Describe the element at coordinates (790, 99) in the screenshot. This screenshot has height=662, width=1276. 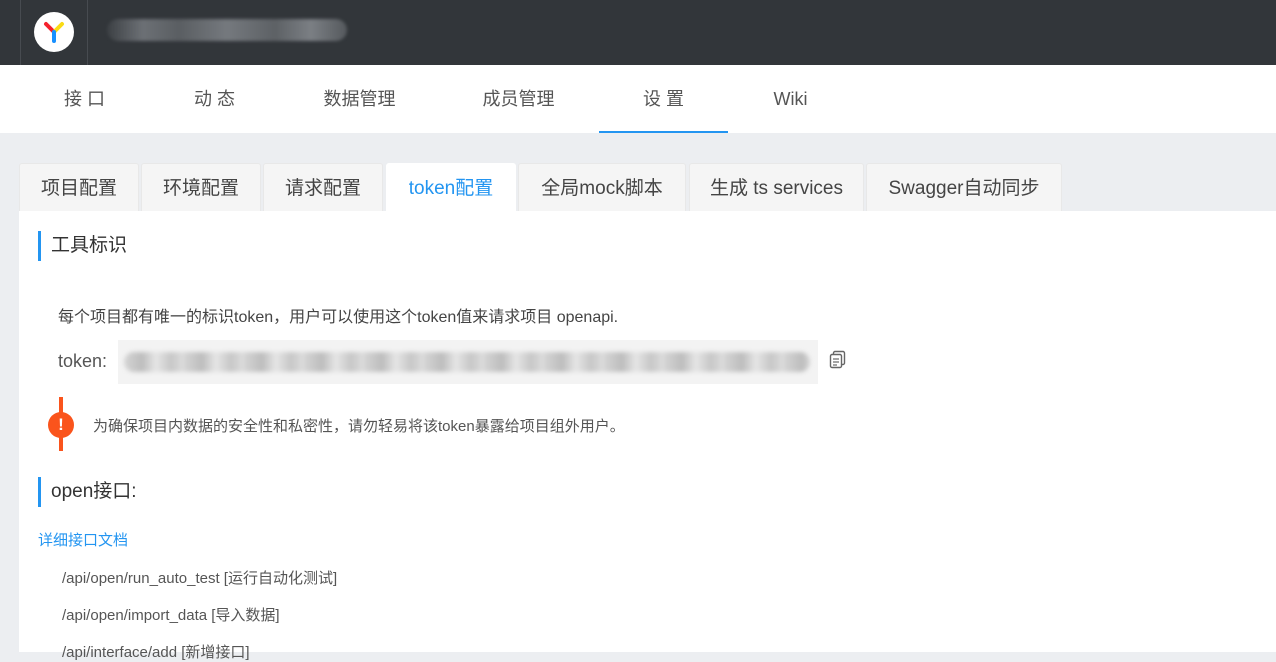
I see `nav-wiki: Wiki` at that location.